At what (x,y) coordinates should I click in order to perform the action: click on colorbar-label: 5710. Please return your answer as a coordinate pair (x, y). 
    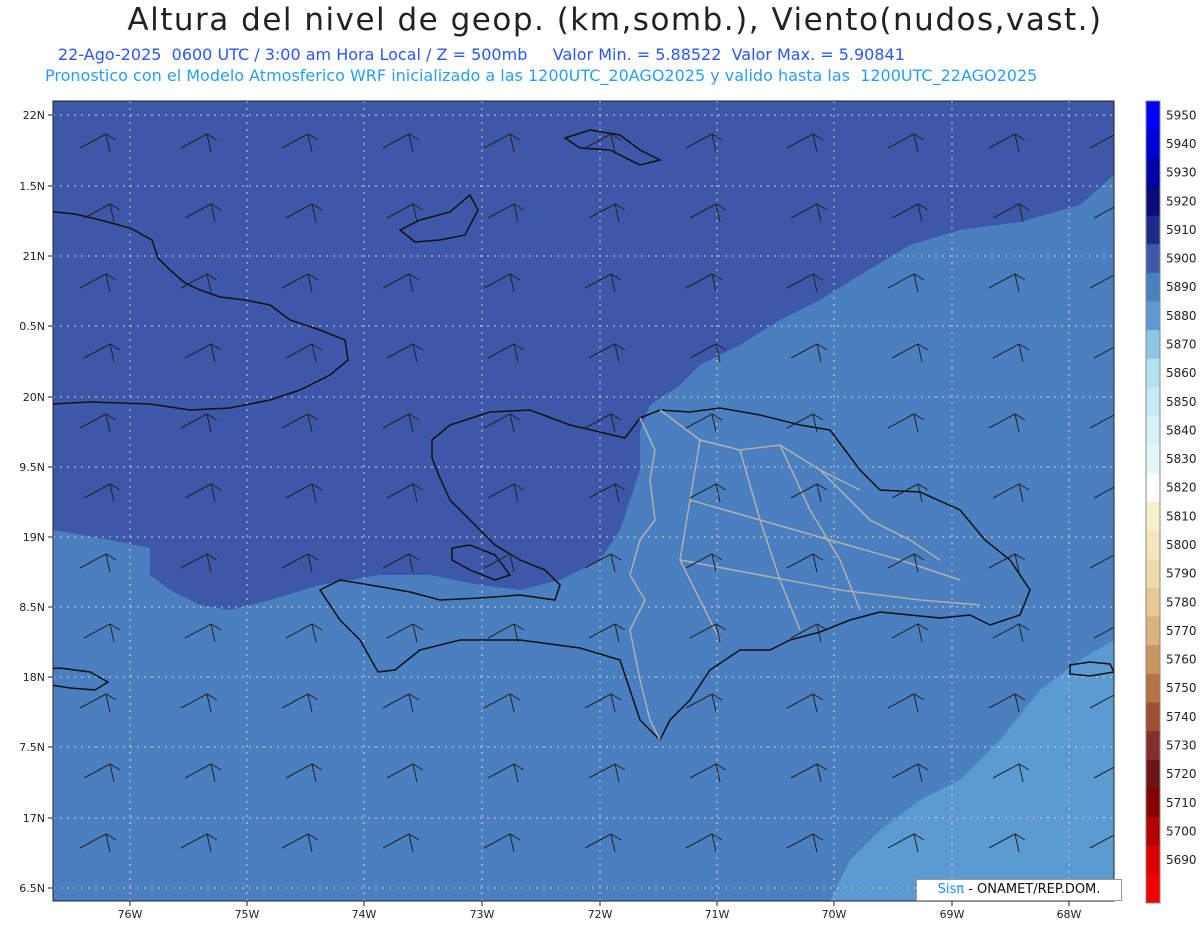
    Looking at the image, I should click on (1181, 803).